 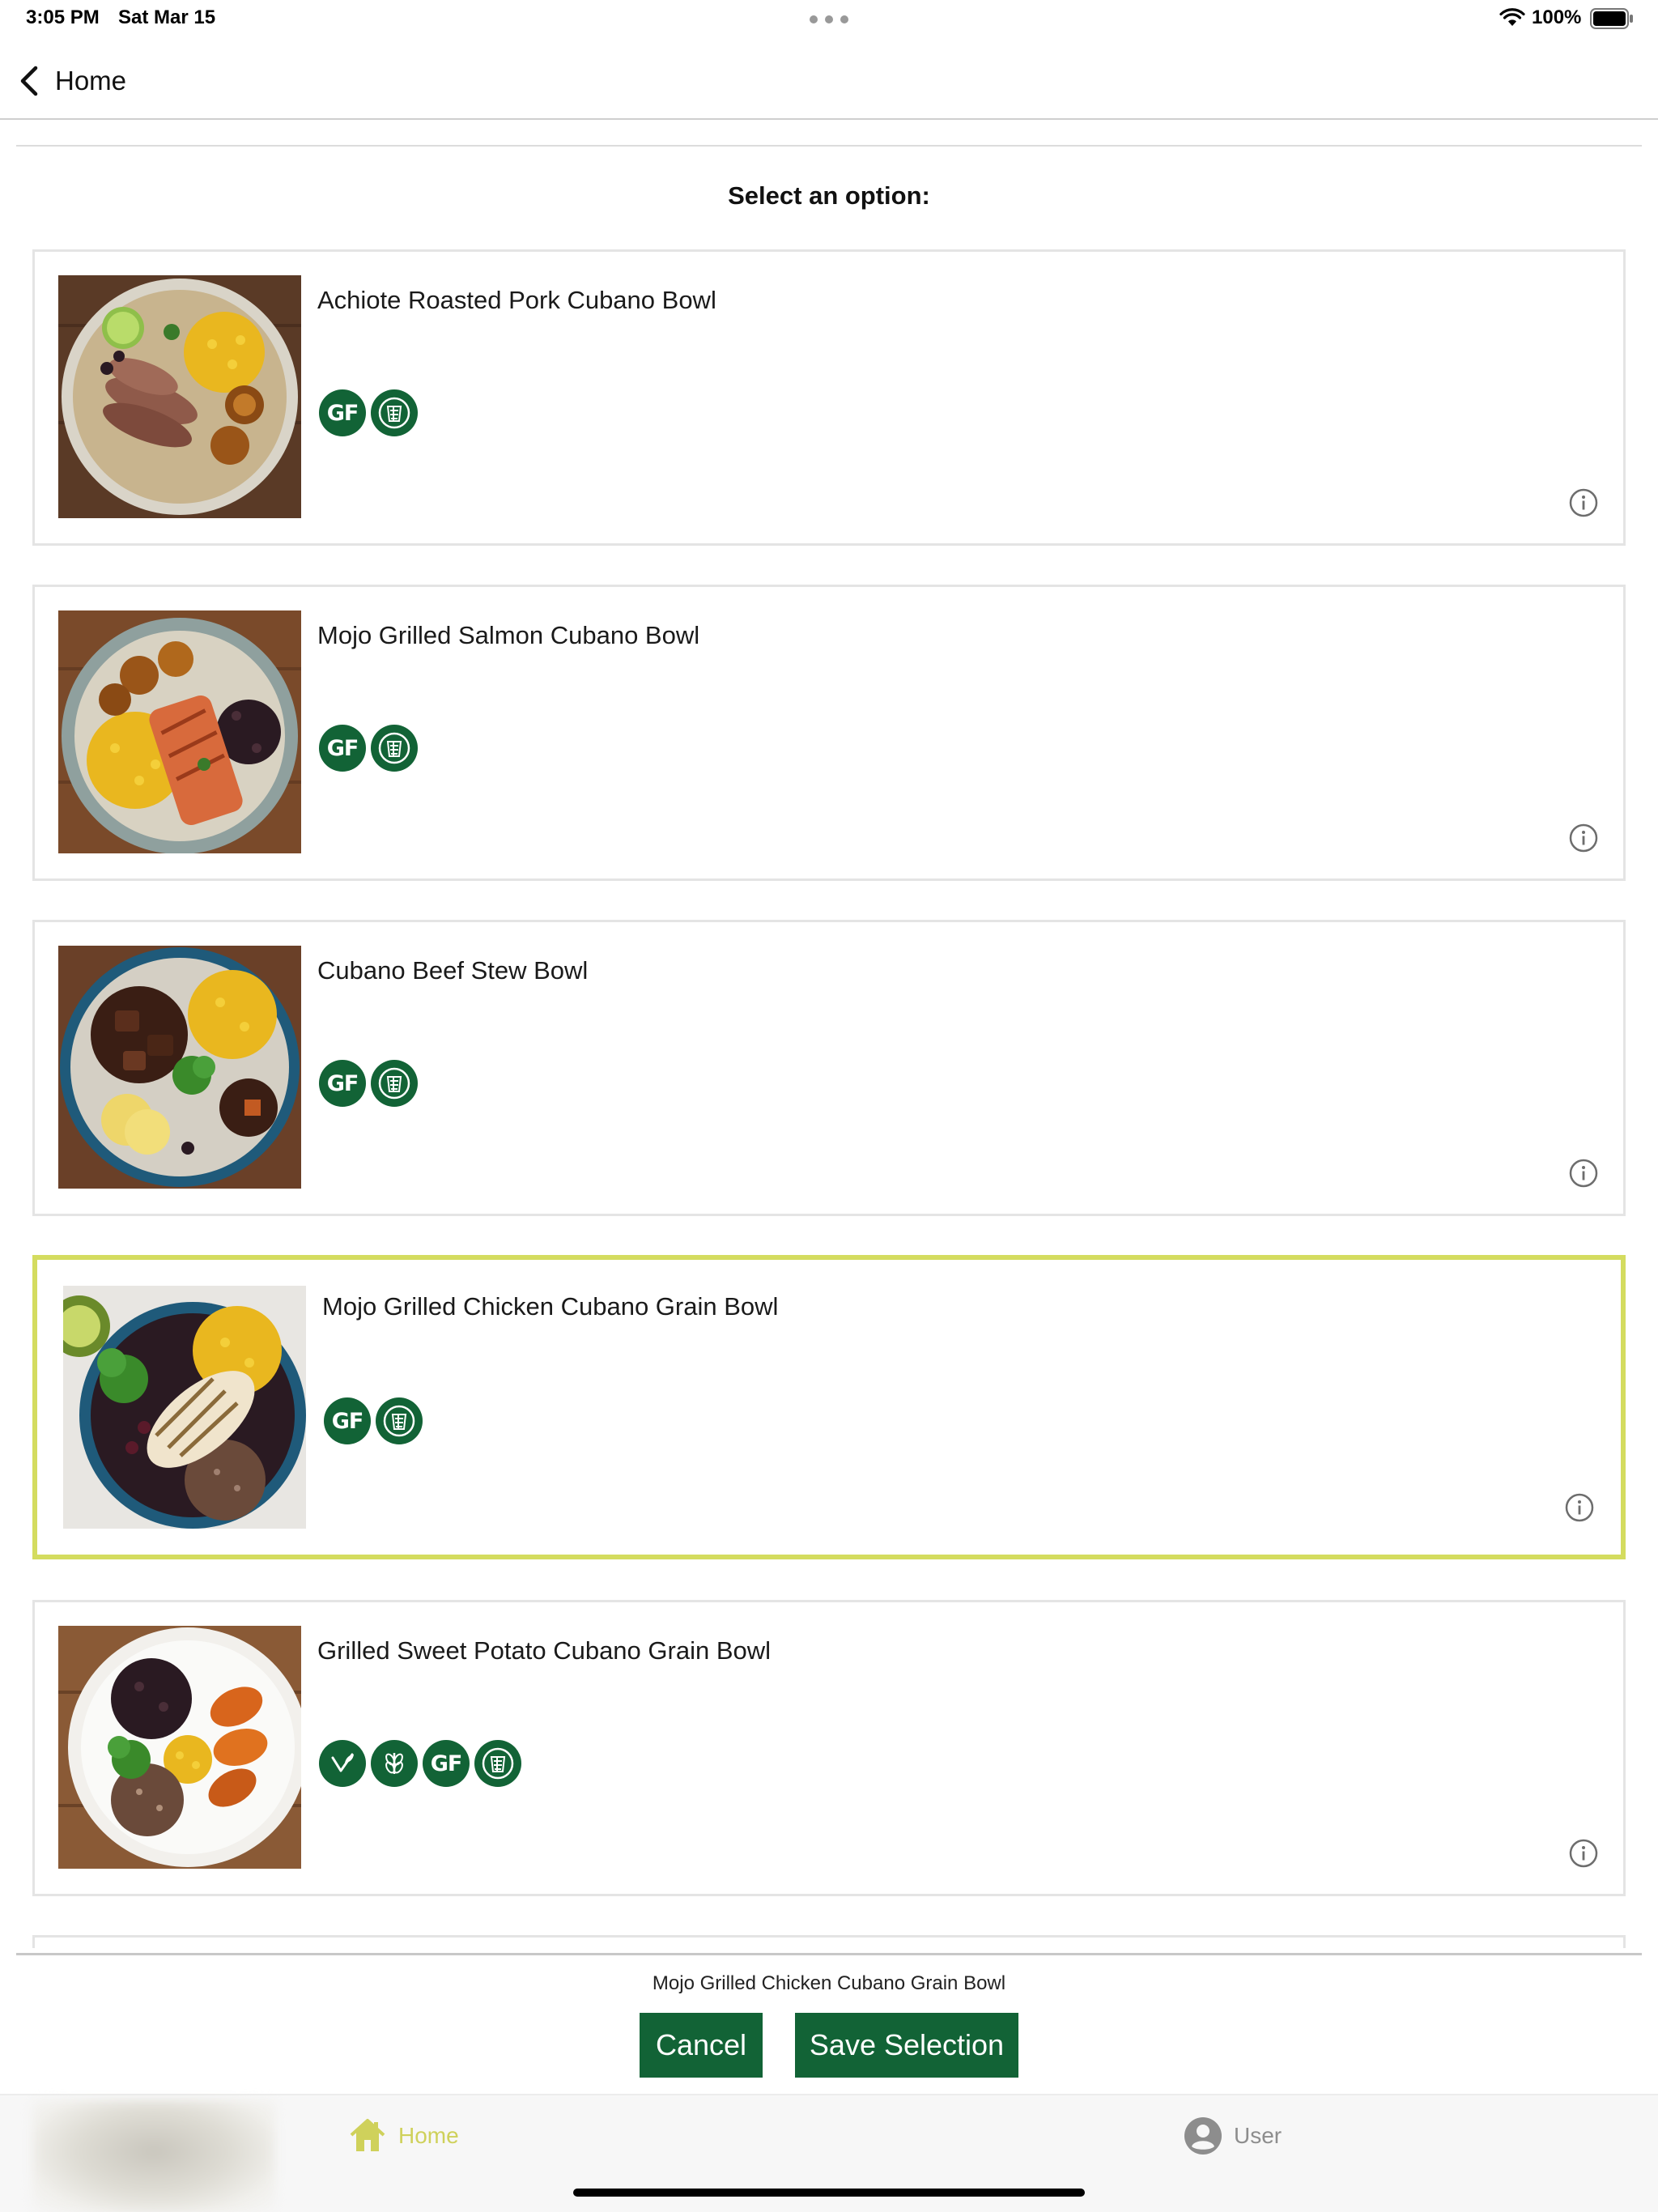 I want to click on option-card: Mojo Grilled Salmon Cubano Bowl GF, so click(x=829, y=733).